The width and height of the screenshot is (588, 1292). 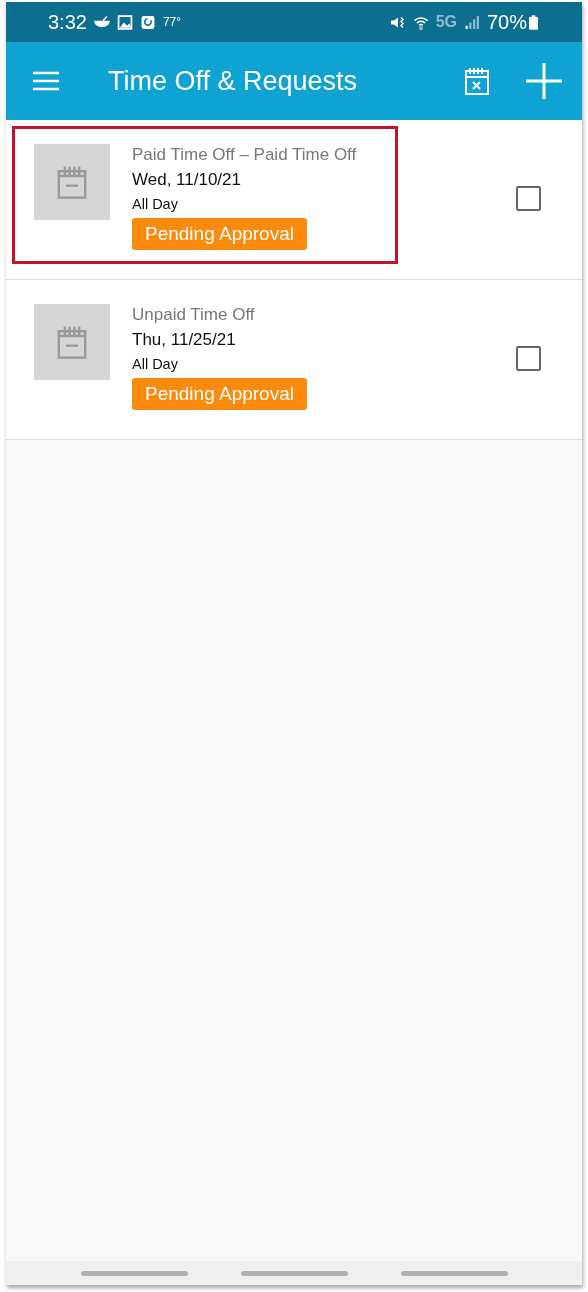 I want to click on battery-icon, so click(x=533, y=22).